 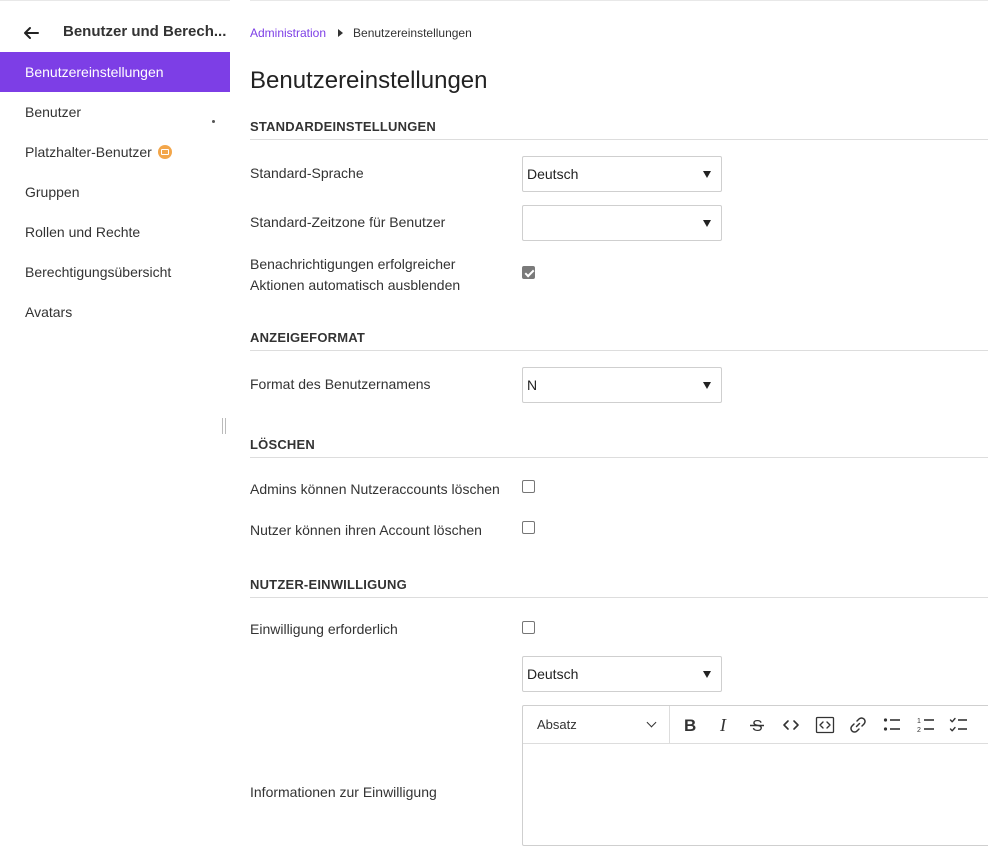 I want to click on code-block-button, so click(x=825, y=725).